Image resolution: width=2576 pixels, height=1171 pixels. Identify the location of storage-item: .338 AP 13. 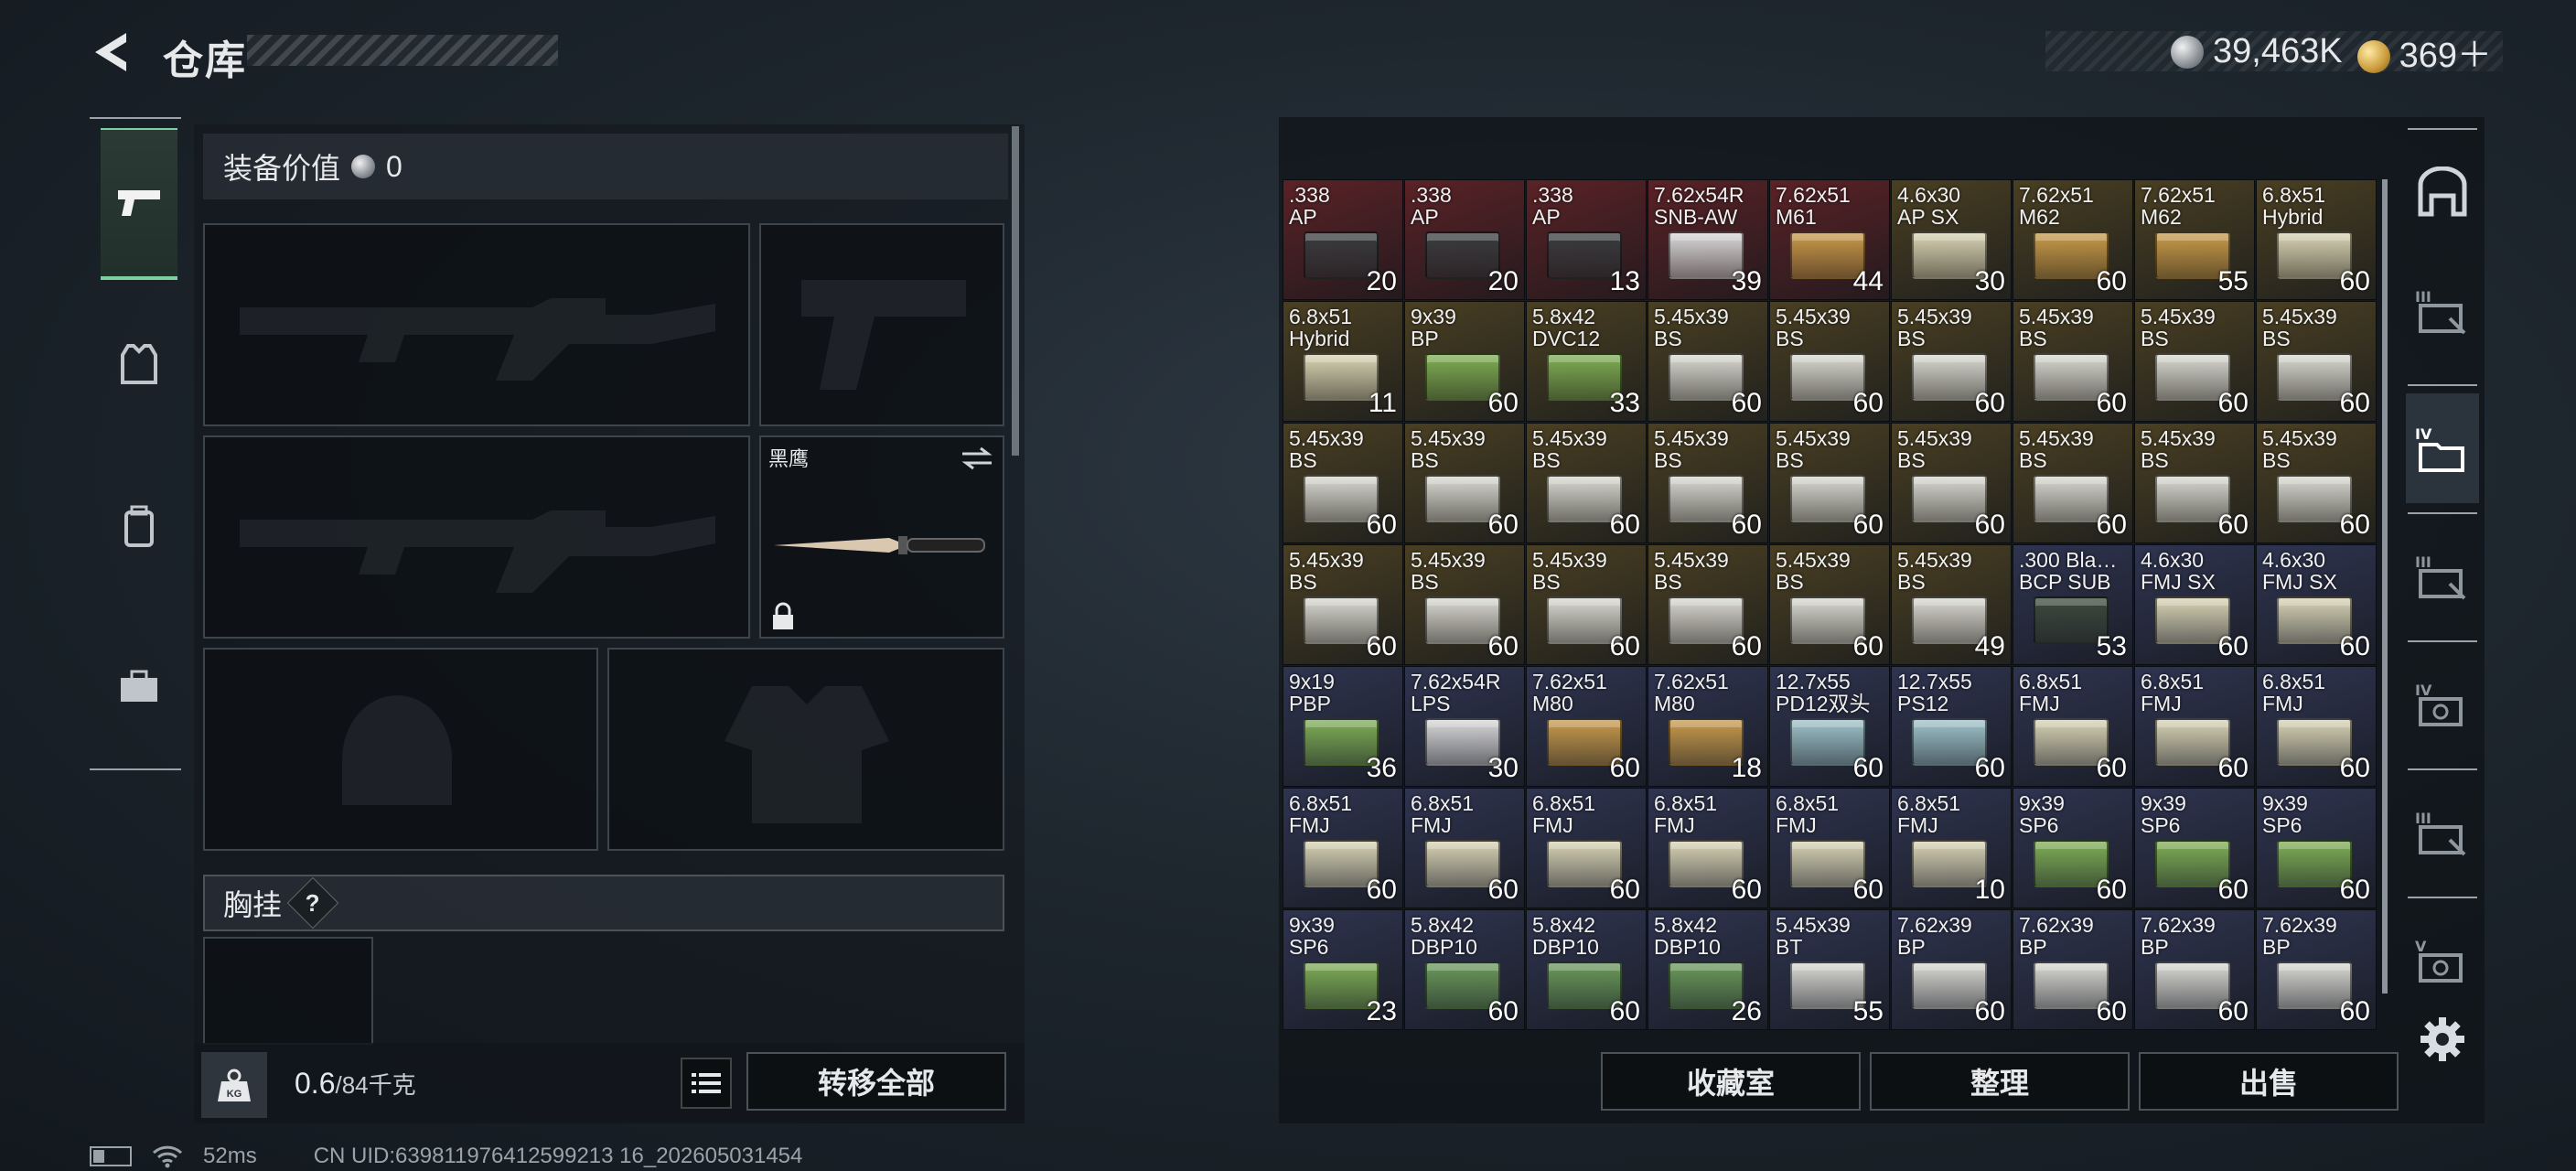
(1586, 239).